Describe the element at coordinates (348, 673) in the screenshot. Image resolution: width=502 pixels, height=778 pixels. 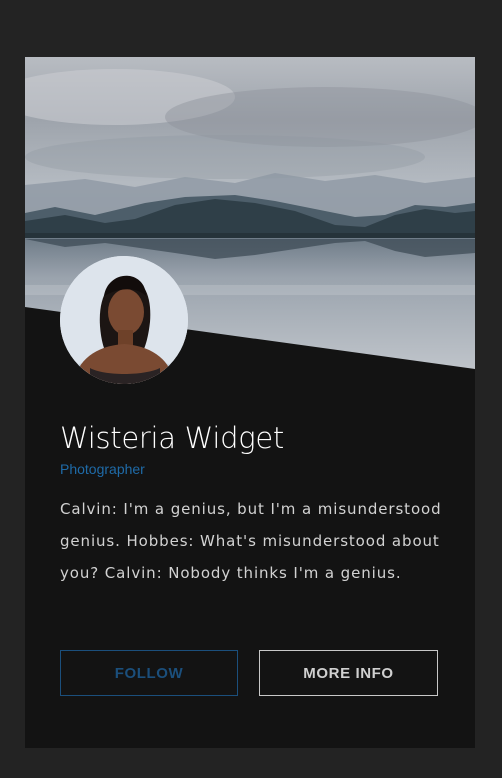
I see `more-info-button: MORE INFO` at that location.